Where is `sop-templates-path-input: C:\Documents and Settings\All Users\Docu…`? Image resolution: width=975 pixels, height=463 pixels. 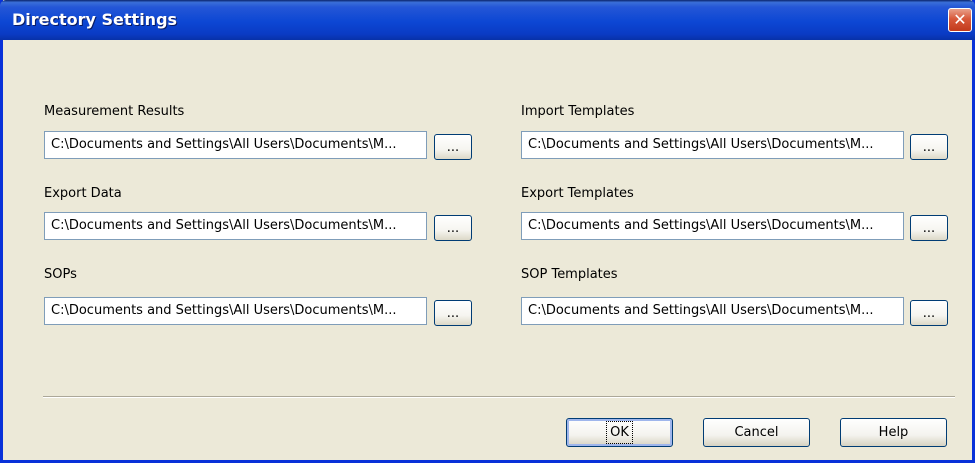 sop-templates-path-input: C:\Documents and Settings\All Users\Docu… is located at coordinates (712, 311).